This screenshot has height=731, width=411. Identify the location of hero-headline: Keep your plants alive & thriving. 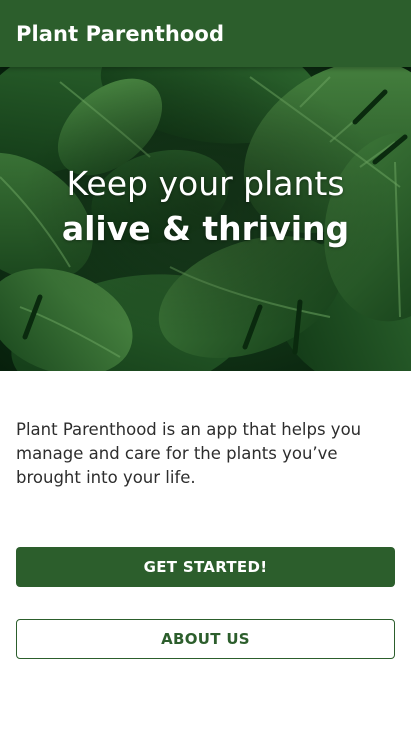
(205, 208).